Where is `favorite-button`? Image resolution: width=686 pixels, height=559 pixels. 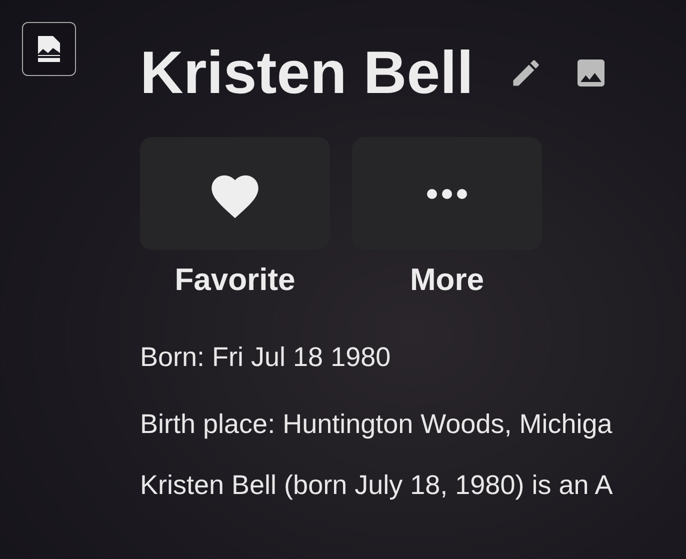
favorite-button is located at coordinates (235, 193).